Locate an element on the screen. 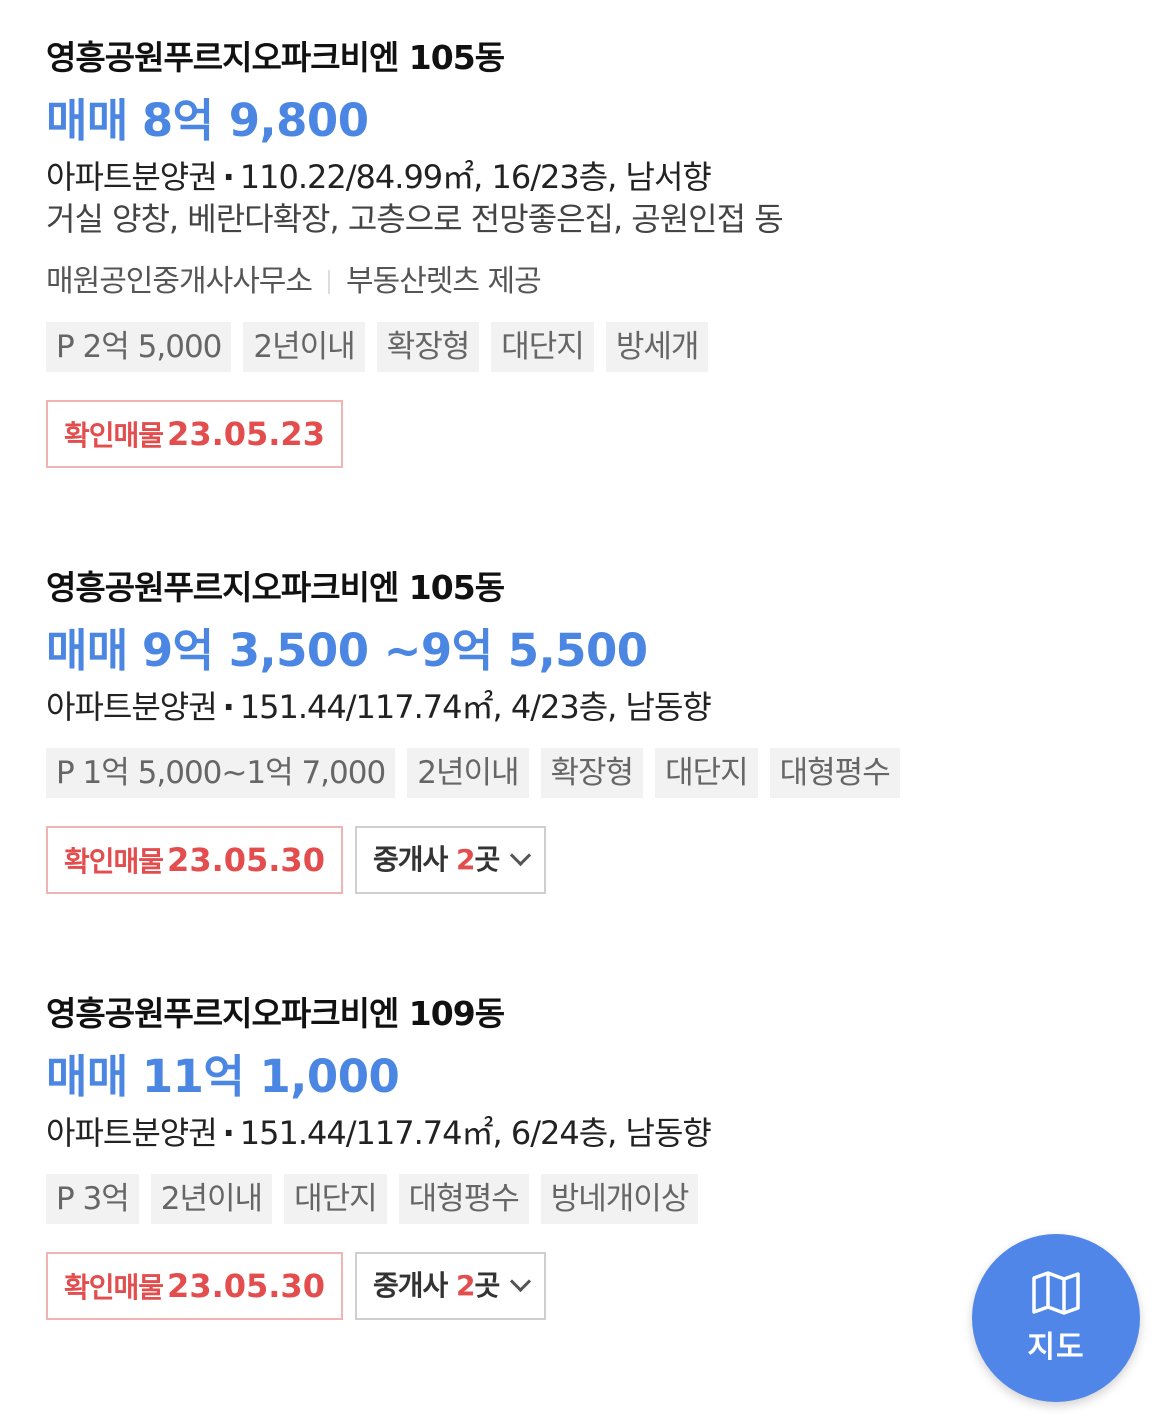 The width and height of the screenshot is (1161, 1426). tag-premium: P 1억 5,000~1억 7,000 is located at coordinates (221, 773).